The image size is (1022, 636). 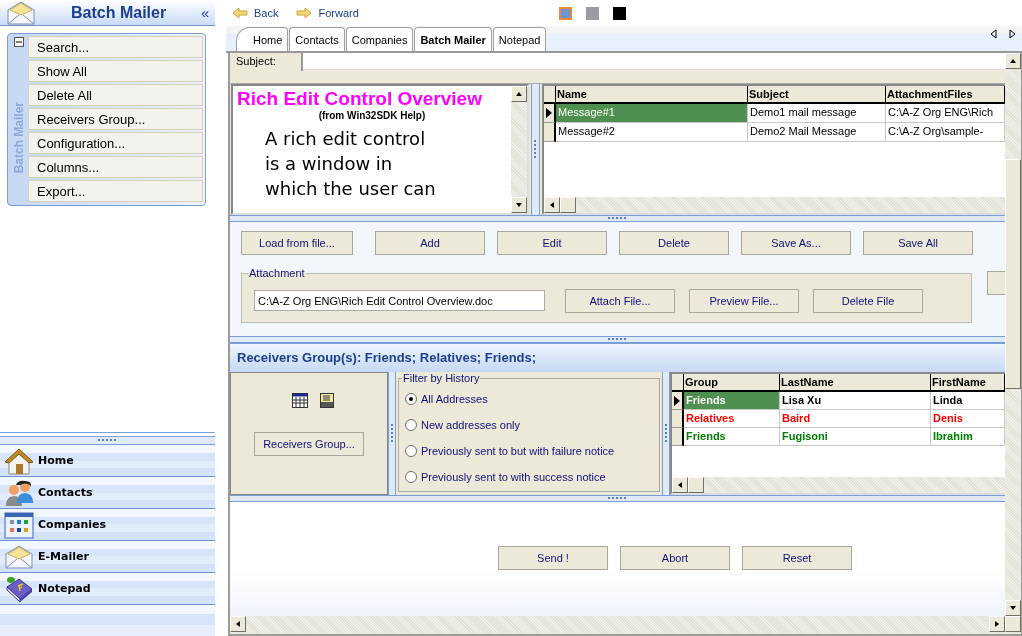 What do you see at coordinates (732, 419) in the screenshot?
I see `table-cell: Relatives` at bounding box center [732, 419].